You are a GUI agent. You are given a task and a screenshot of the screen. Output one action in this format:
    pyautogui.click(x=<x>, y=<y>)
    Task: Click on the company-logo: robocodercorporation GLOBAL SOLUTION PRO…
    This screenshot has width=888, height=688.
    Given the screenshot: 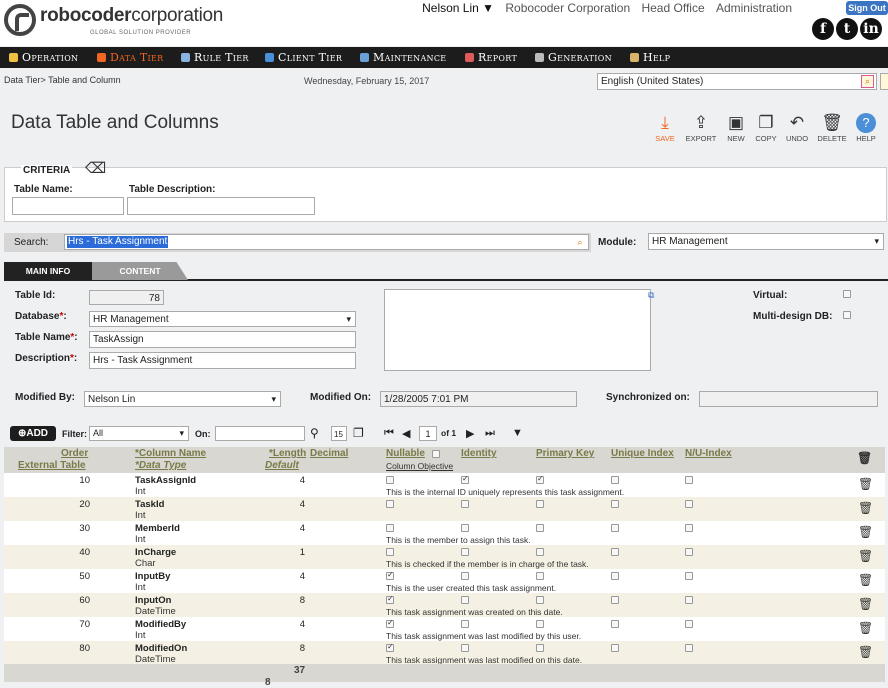 What is the action you would take?
    pyautogui.click(x=114, y=20)
    